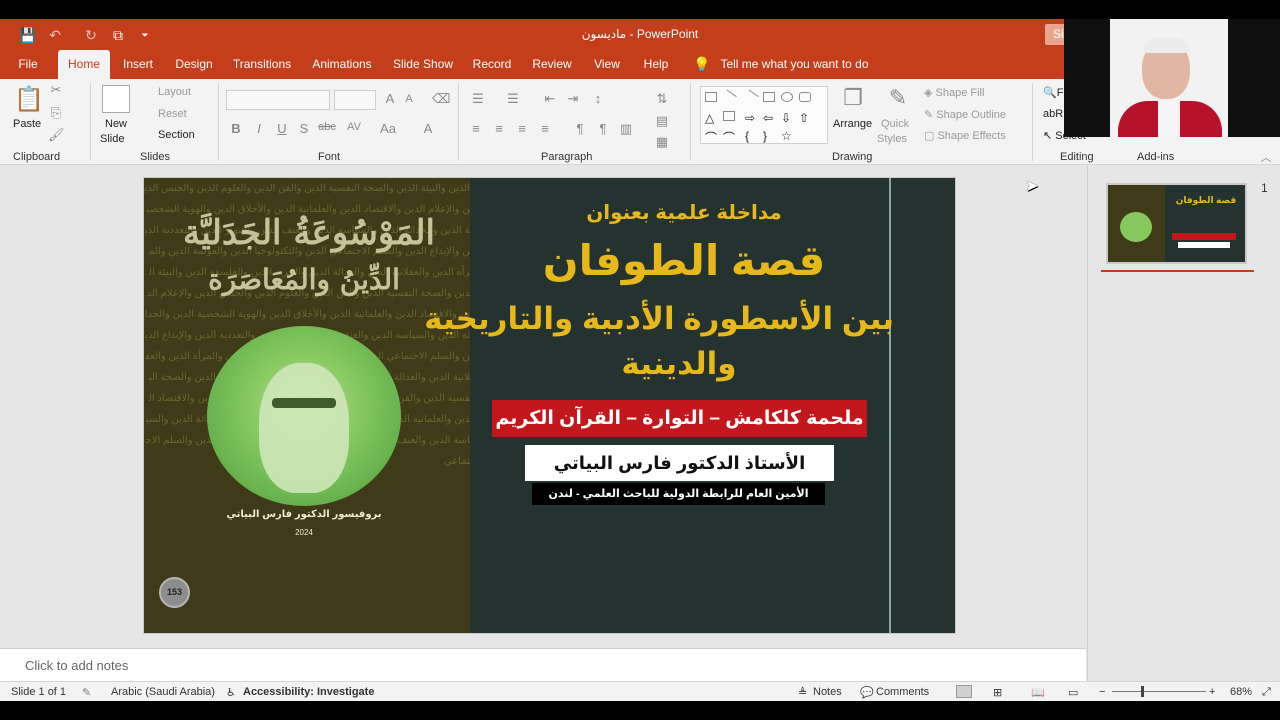 The image size is (1280, 720). I want to click on zoom-in-button: +, so click(1212, 692).